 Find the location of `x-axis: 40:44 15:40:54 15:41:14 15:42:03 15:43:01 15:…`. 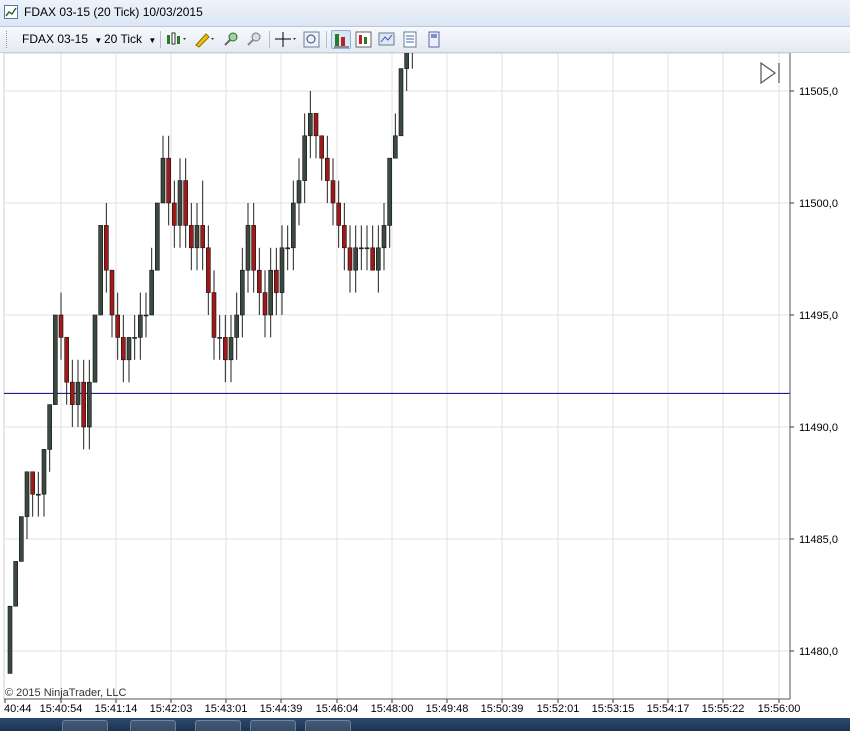

x-axis: 40:44 15:40:54 15:41:14 15:42:03 15:43:01 15:… is located at coordinates (402, 706).